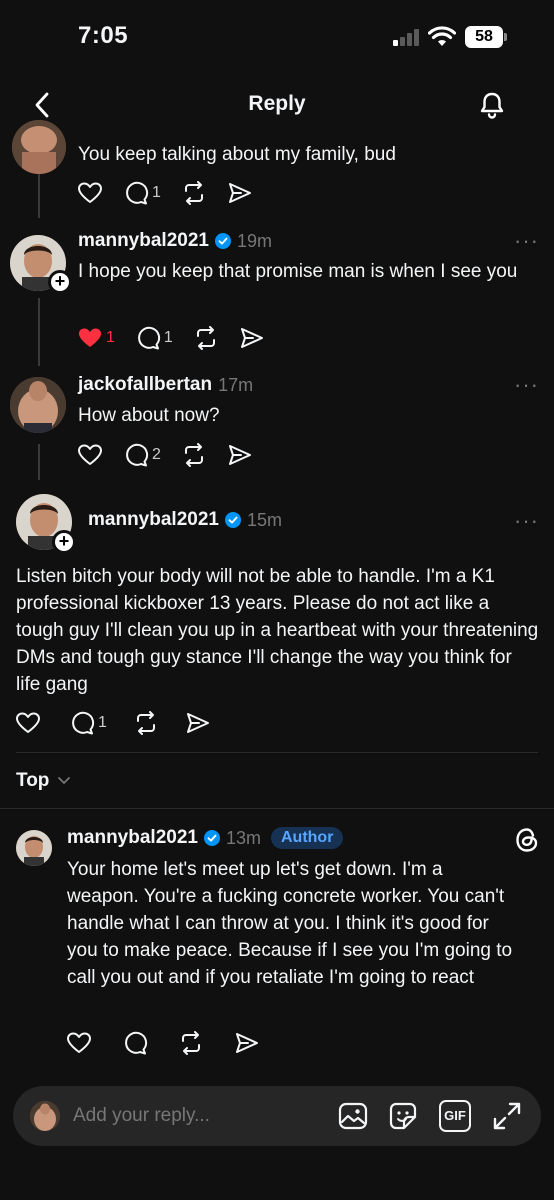 The height and width of the screenshot is (1200, 554). I want to click on like-button: 1, so click(96, 338).